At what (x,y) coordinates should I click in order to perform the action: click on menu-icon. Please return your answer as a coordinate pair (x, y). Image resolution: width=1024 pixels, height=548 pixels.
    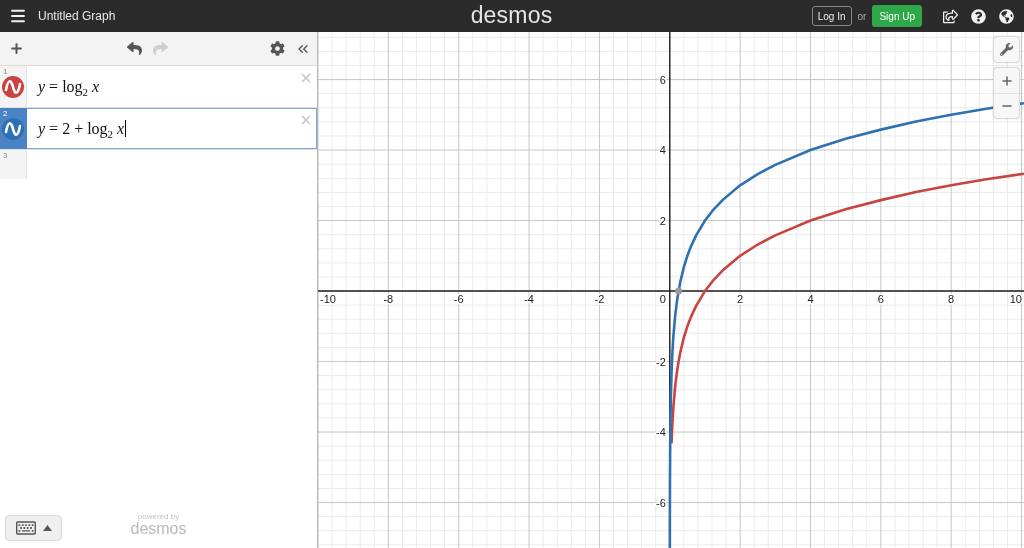
    Looking at the image, I should click on (18, 16).